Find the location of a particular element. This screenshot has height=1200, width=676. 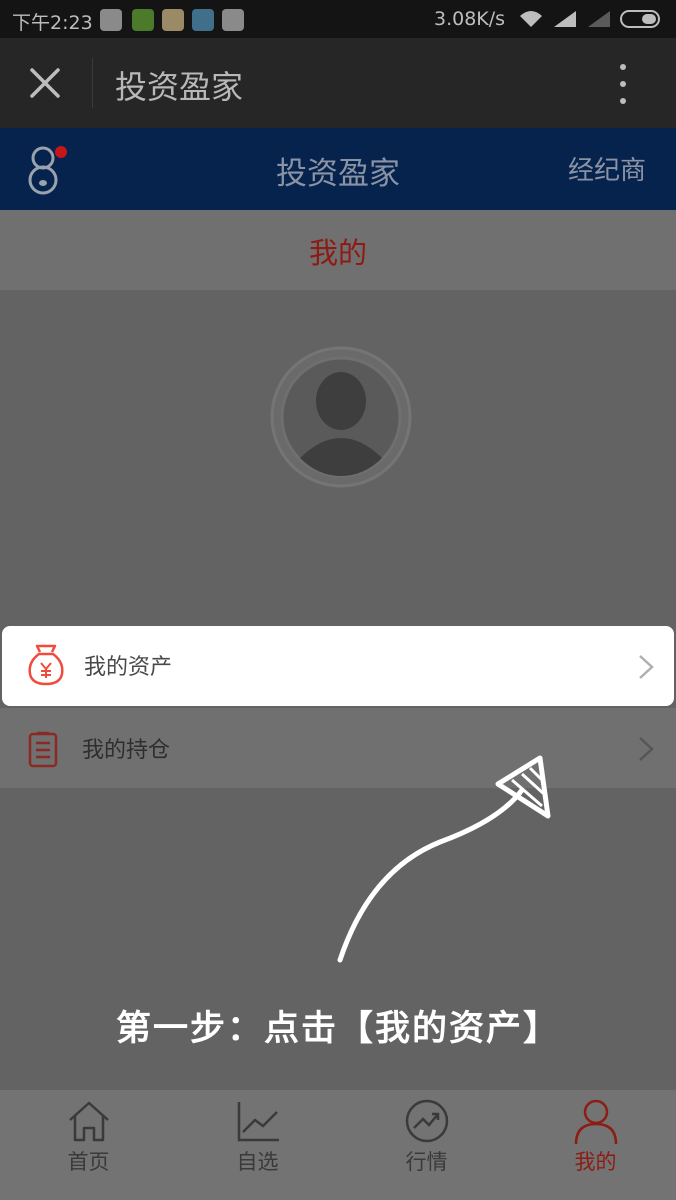

phone-app-icon is located at coordinates (143, 20).